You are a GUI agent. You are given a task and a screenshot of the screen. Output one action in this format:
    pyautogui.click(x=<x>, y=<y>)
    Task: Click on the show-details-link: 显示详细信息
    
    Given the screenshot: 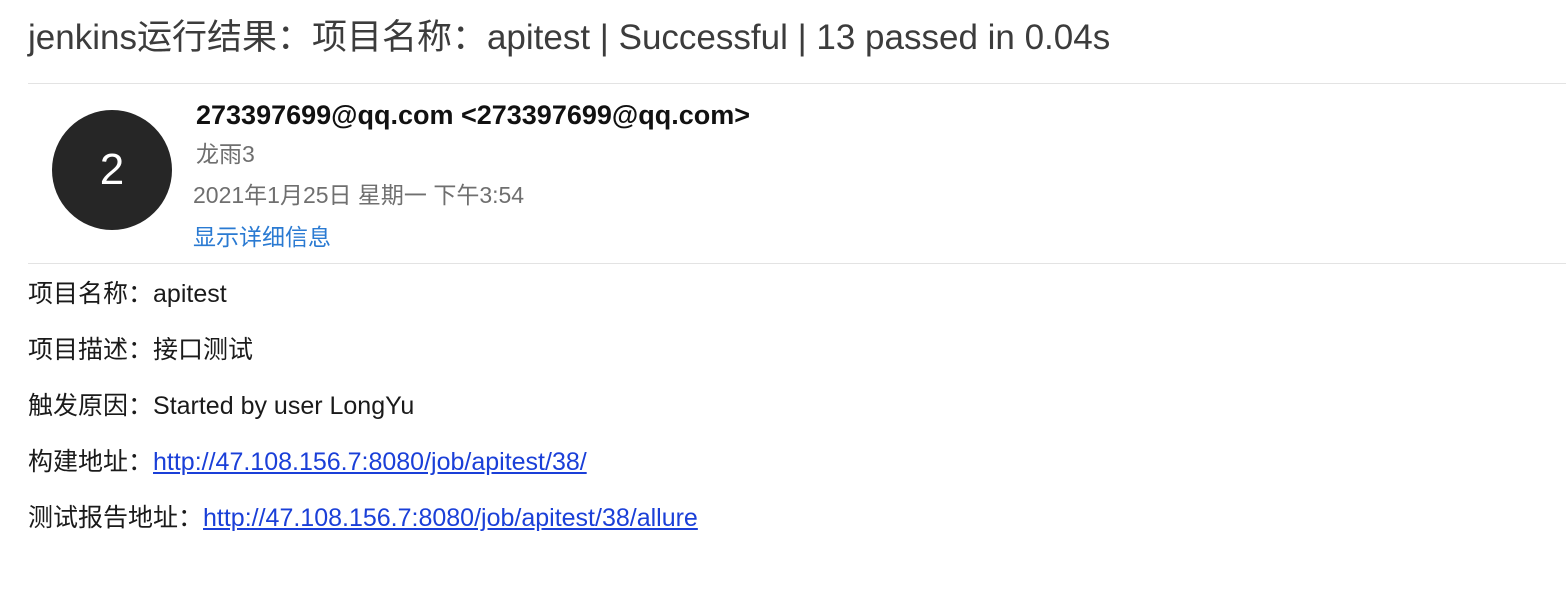 What is the action you would take?
    pyautogui.click(x=262, y=237)
    